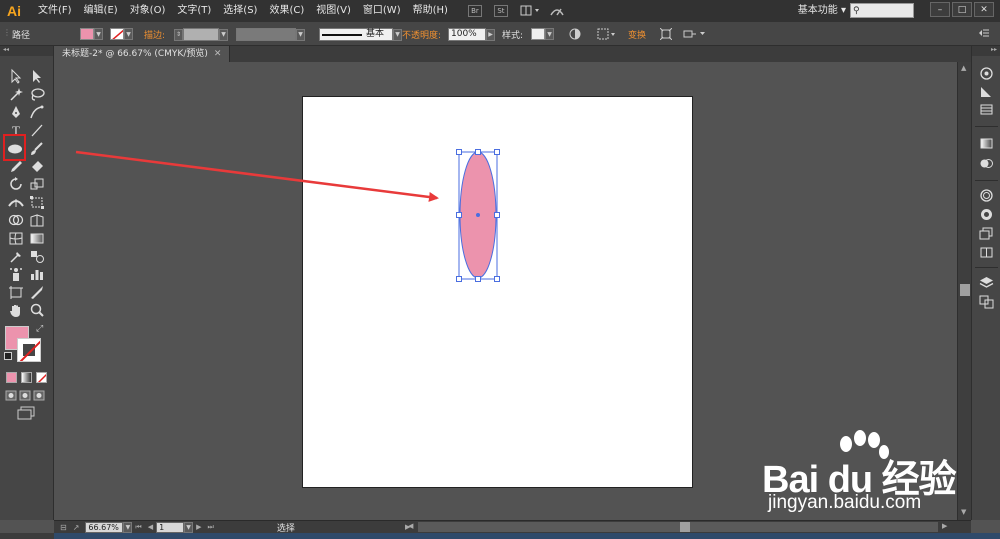 Image resolution: width=1000 pixels, height=539 pixels. I want to click on pencil-icon, so click(16, 166).